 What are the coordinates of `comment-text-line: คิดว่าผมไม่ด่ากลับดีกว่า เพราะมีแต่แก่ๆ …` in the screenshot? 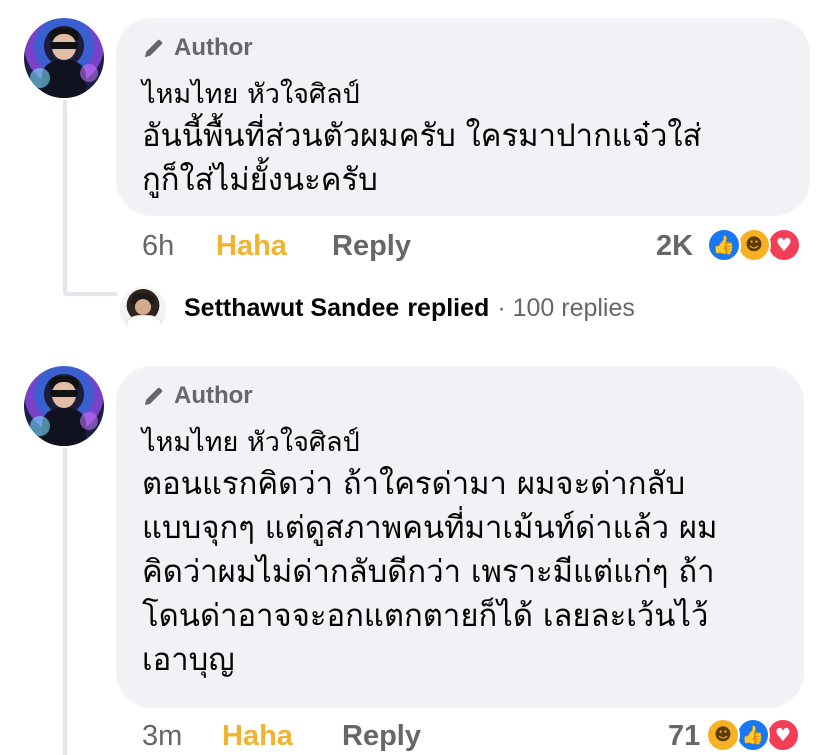 It's located at (428, 572).